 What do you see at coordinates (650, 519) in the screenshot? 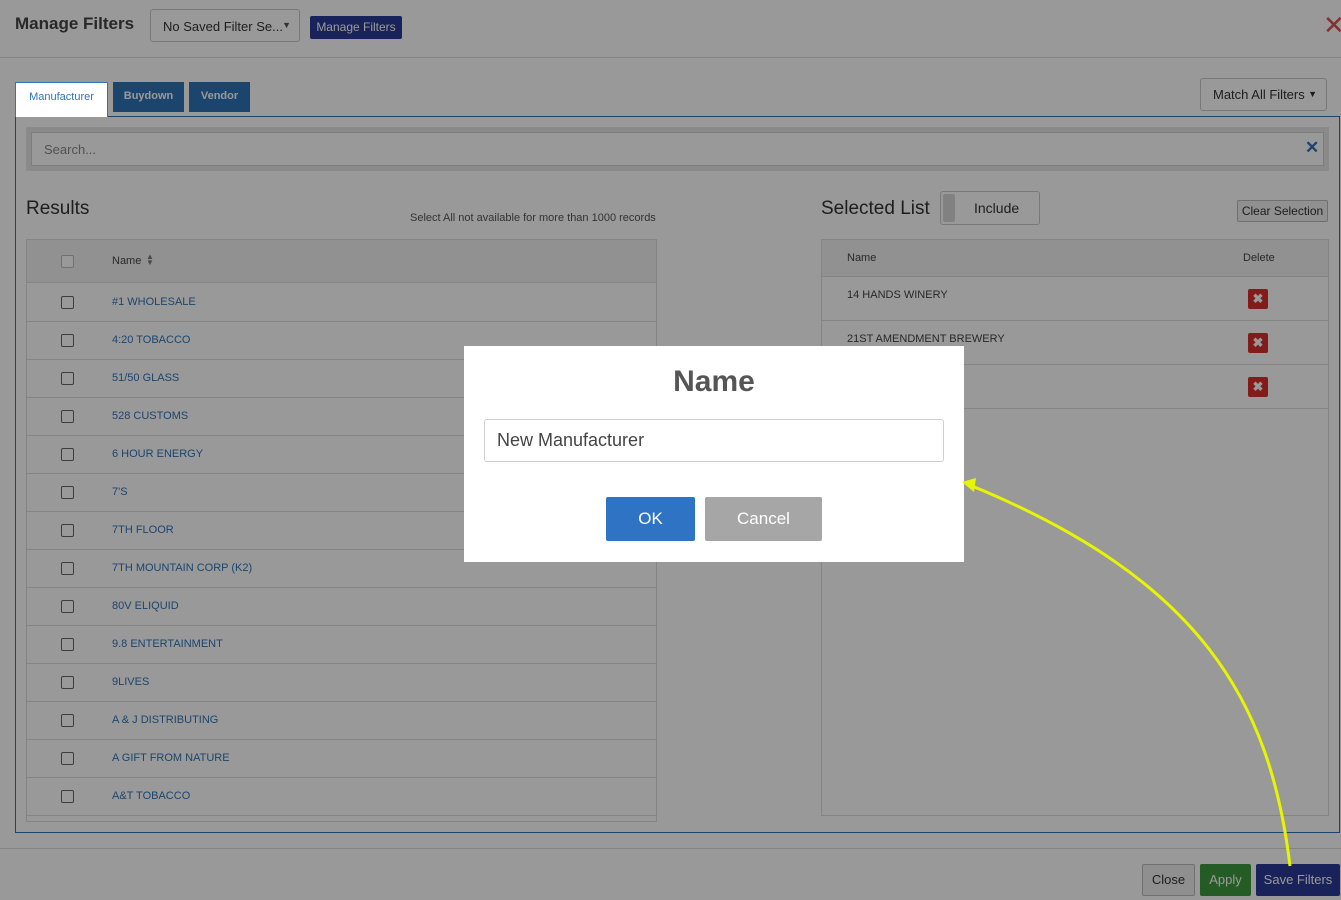
I see `ok-button: OK` at bounding box center [650, 519].